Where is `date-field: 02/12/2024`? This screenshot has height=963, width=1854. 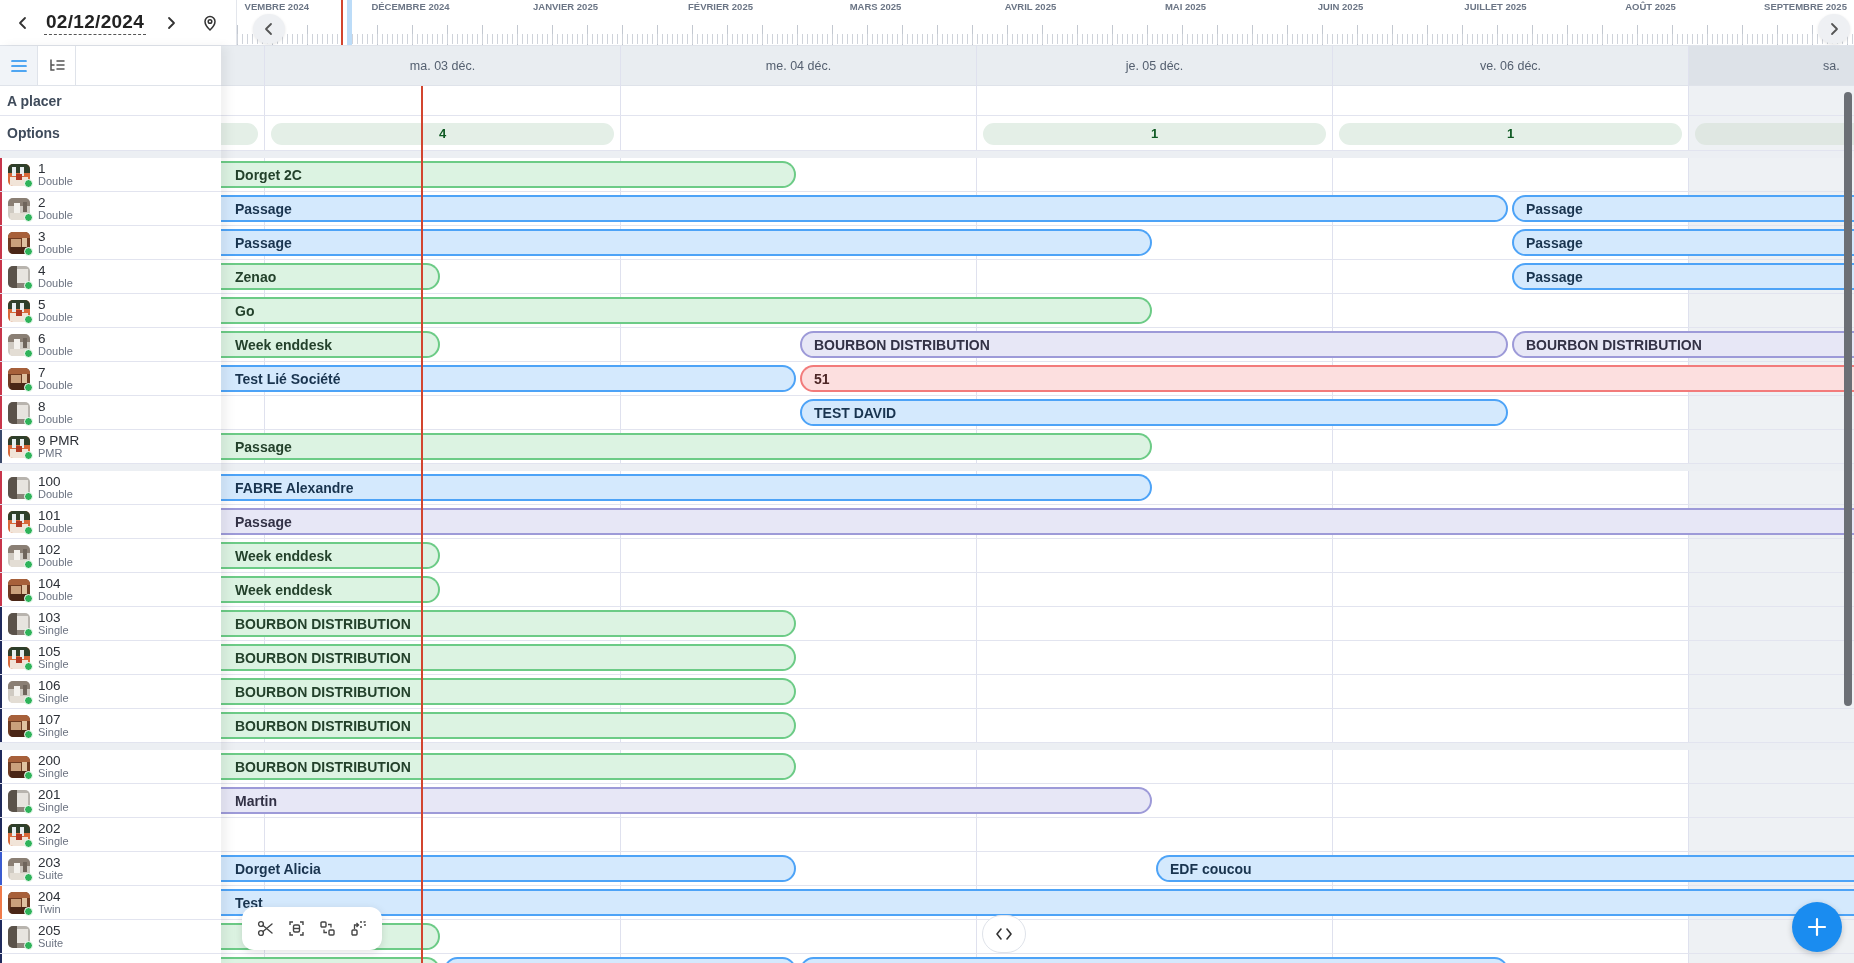
date-field: 02/12/2024 is located at coordinates (95, 22).